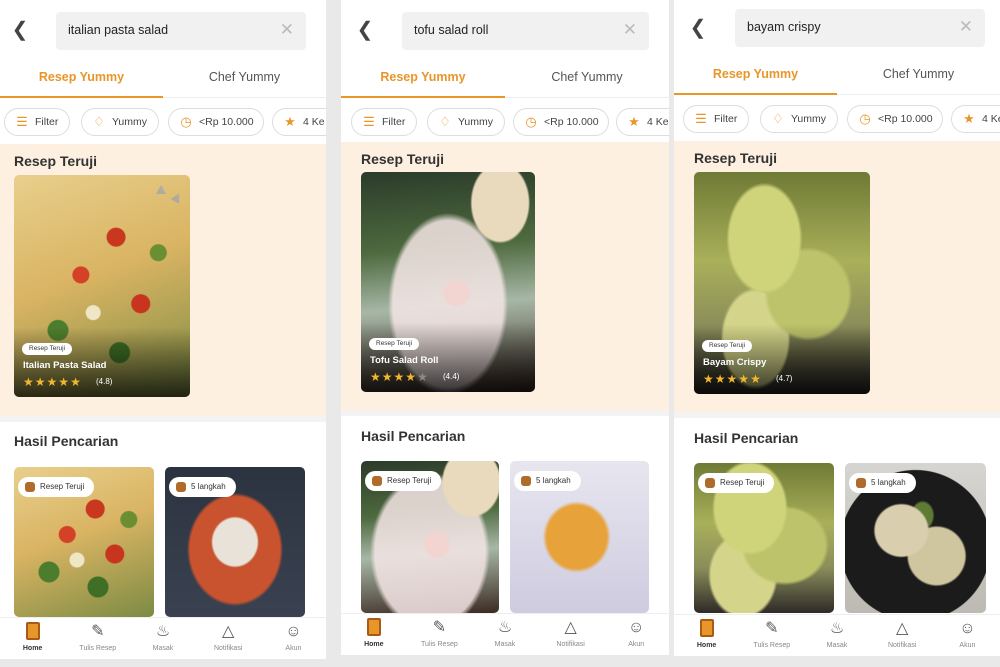 The width and height of the screenshot is (1000, 667). Describe the element at coordinates (782, 283) in the screenshot. I see `featured-recipe-card: Resep Teruji Bayam Crispy ★★★★★ (4.7)` at that location.